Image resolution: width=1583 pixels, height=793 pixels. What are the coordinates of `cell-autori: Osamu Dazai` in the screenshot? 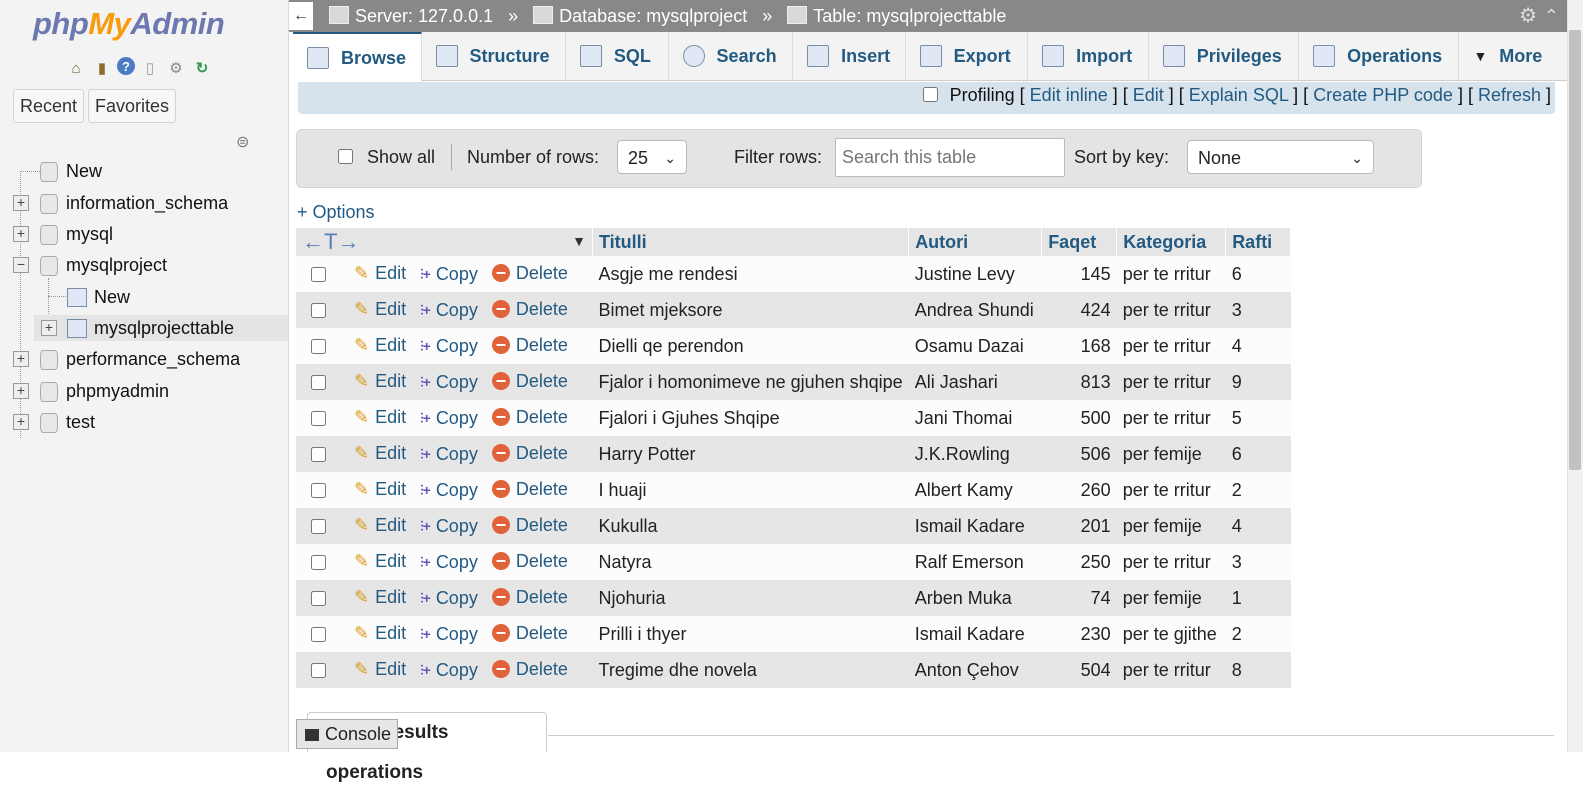 It's located at (975, 346).